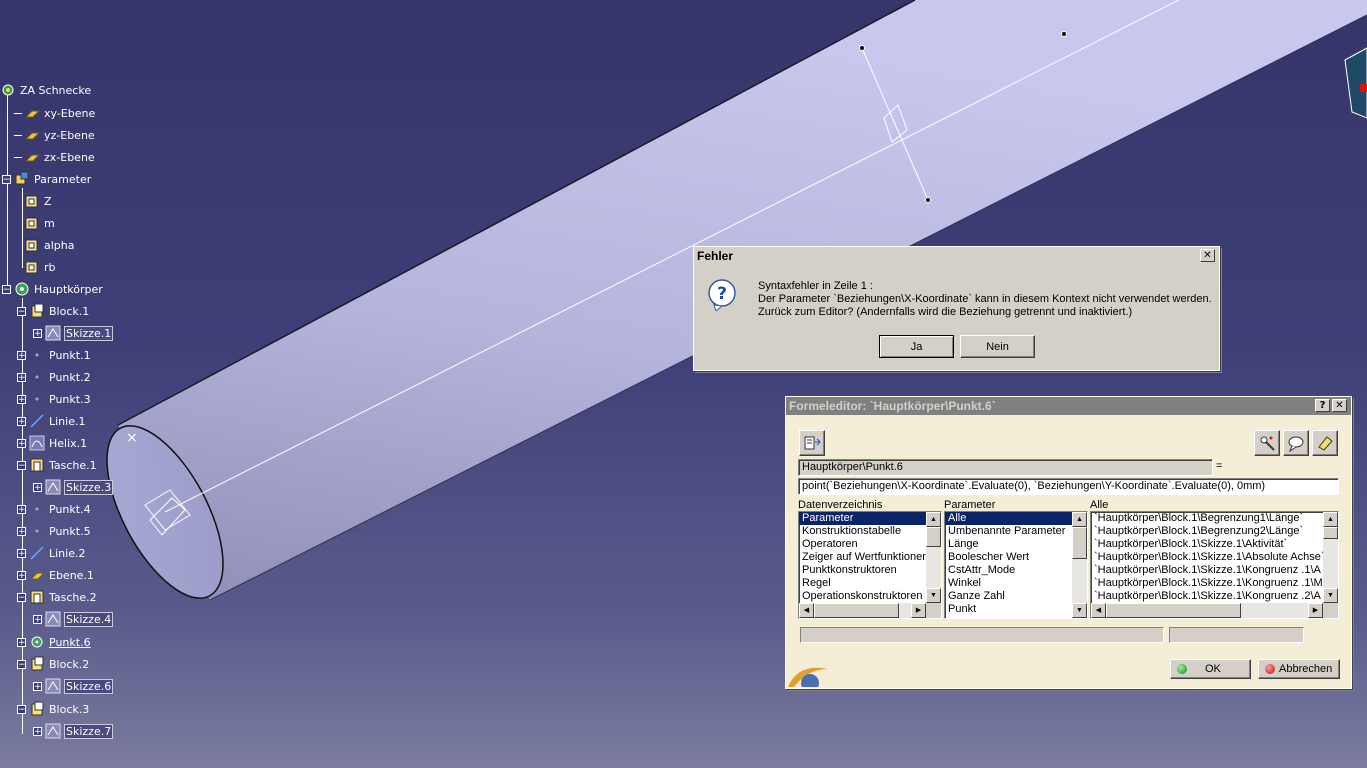 The width and height of the screenshot is (1367, 768). I want to click on ok-button: OK, so click(1210, 669).